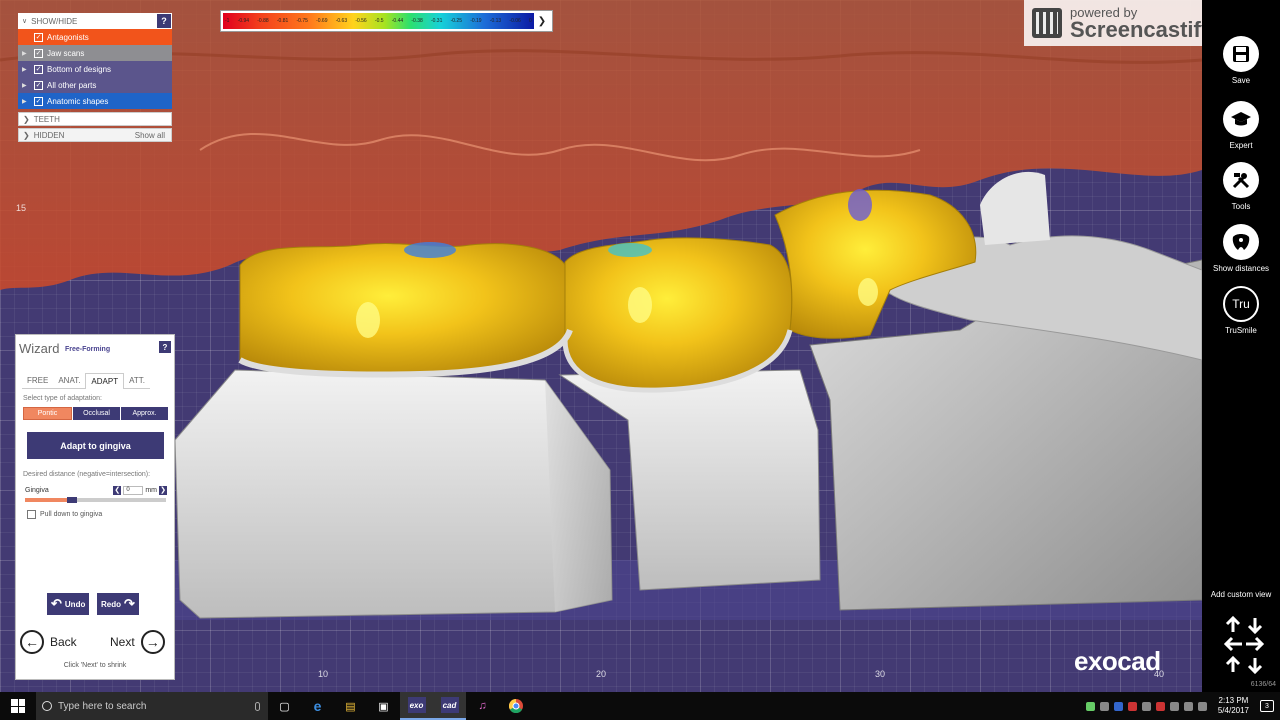  Describe the element at coordinates (383, 706) in the screenshot. I see `store-icon: ▣` at that location.